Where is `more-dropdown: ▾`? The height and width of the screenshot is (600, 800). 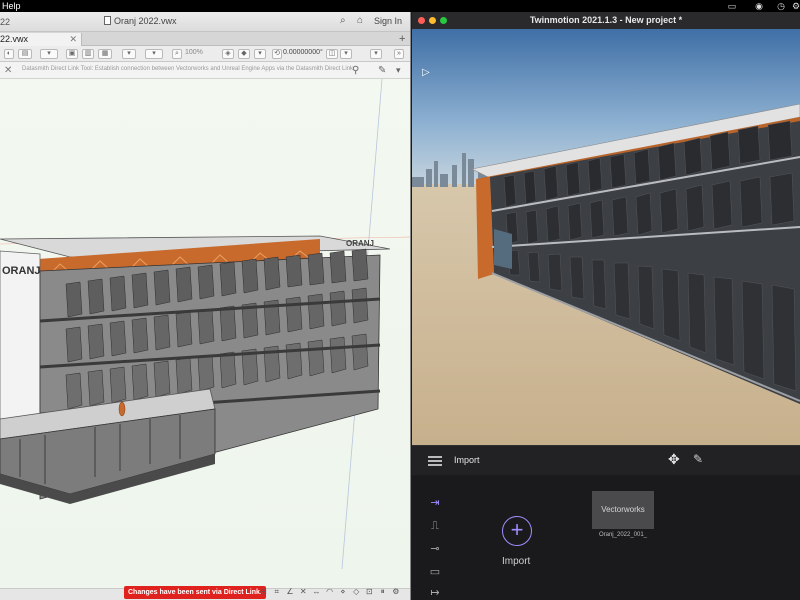 more-dropdown: ▾ is located at coordinates (376, 54).